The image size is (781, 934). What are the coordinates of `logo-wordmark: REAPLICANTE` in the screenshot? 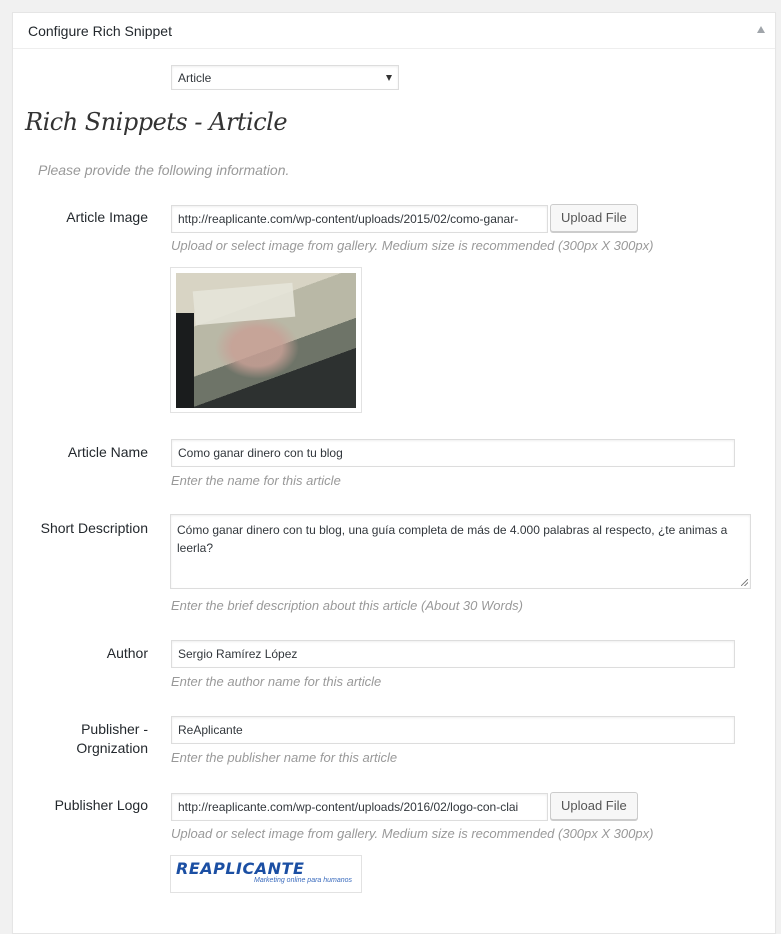 It's located at (240, 868).